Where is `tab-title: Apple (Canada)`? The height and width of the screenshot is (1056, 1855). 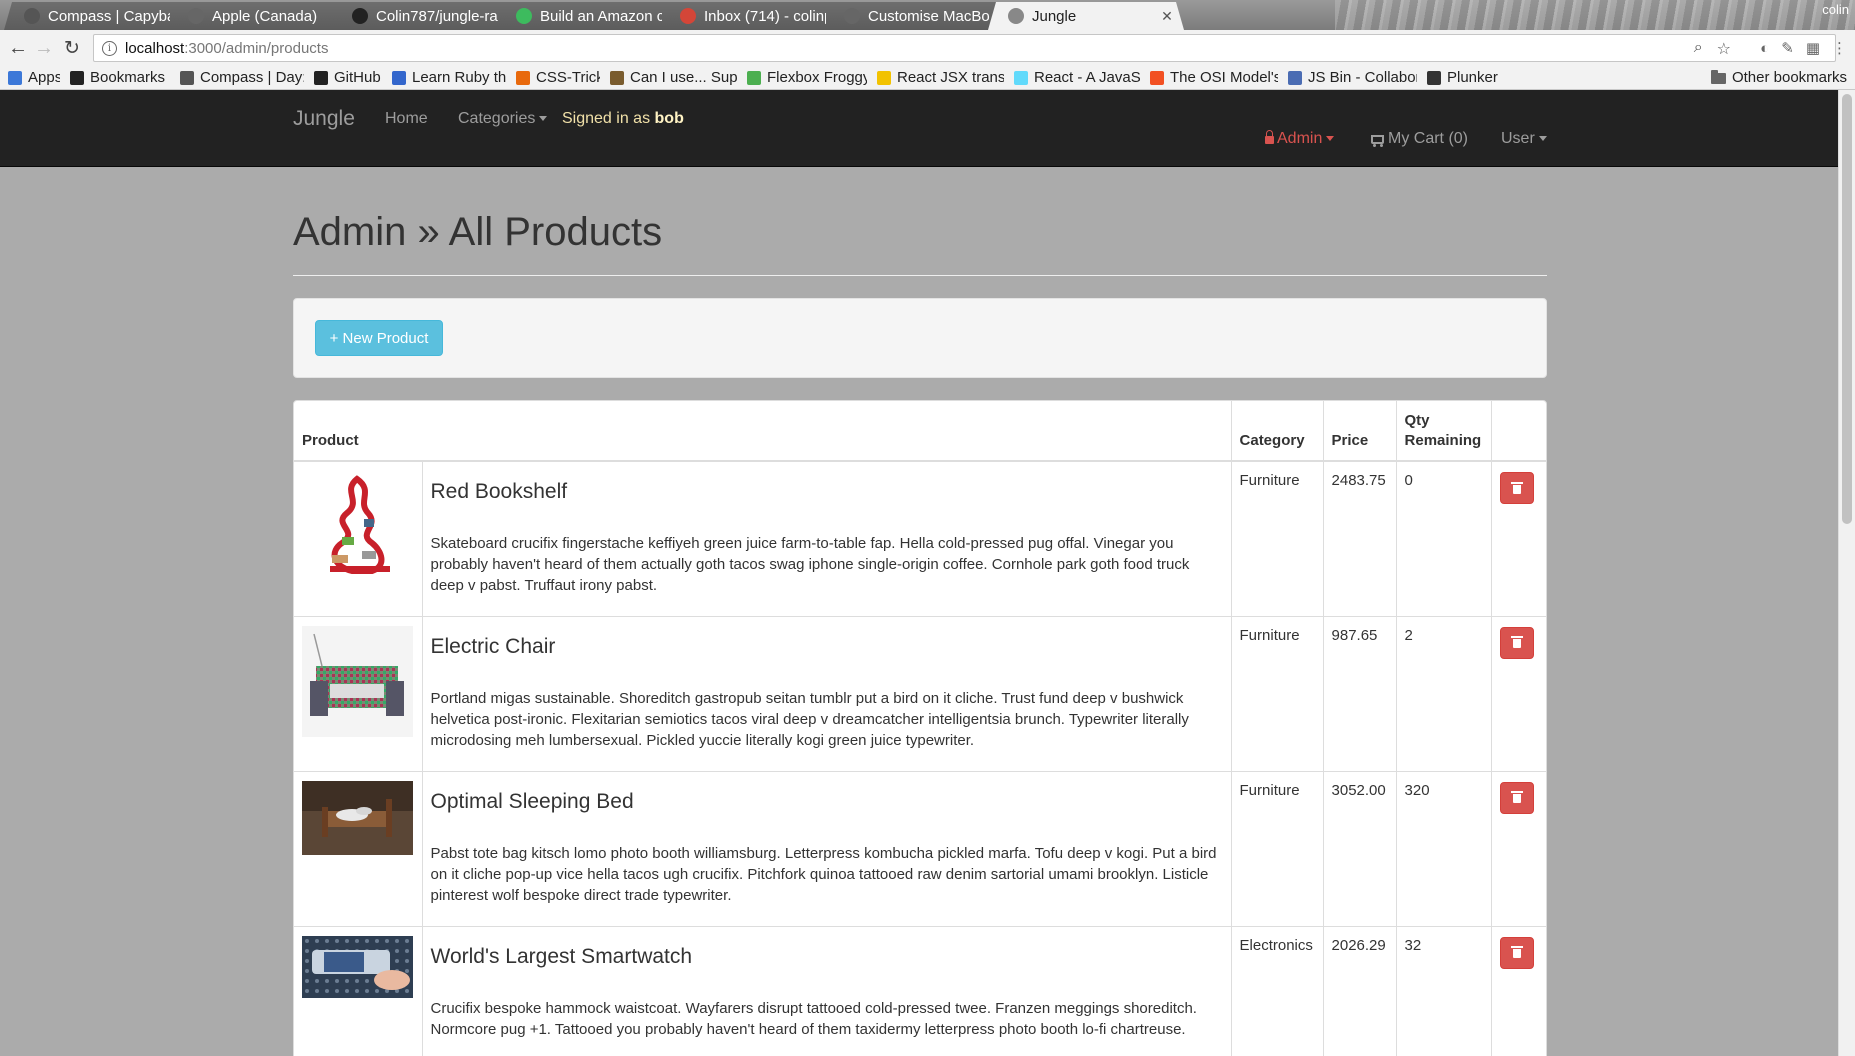
tab-title: Apple (Canada) is located at coordinates (265, 16).